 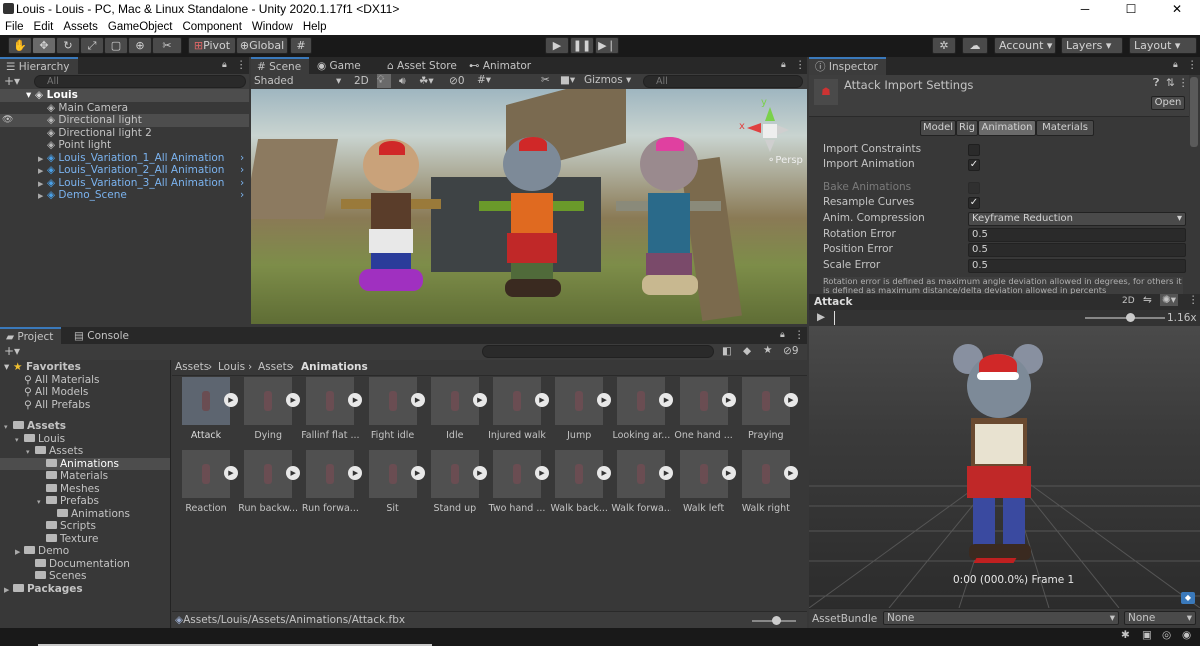 I want to click on menu-component: Component, so click(x=211, y=27).